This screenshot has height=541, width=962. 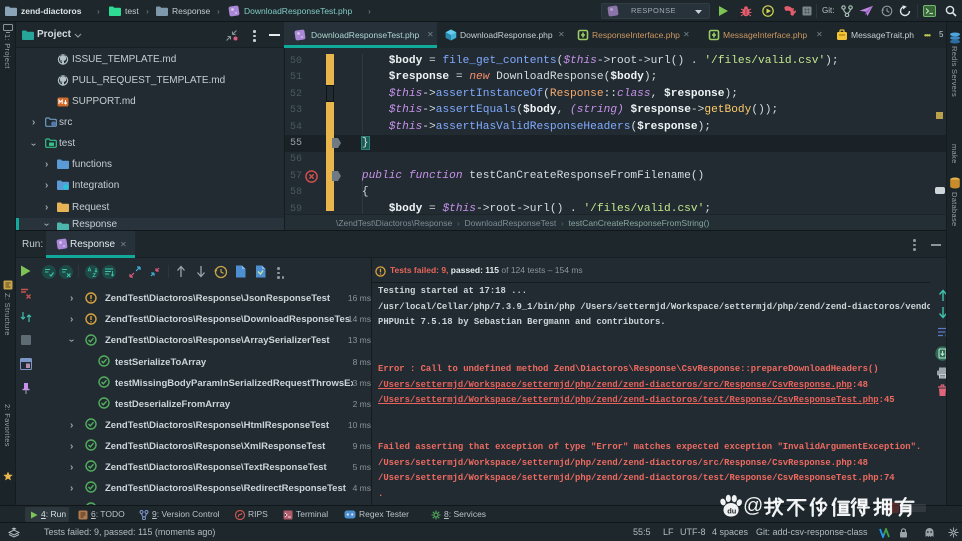 What do you see at coordinates (90, 271) in the screenshot?
I see `svg-text: A` at bounding box center [90, 271].